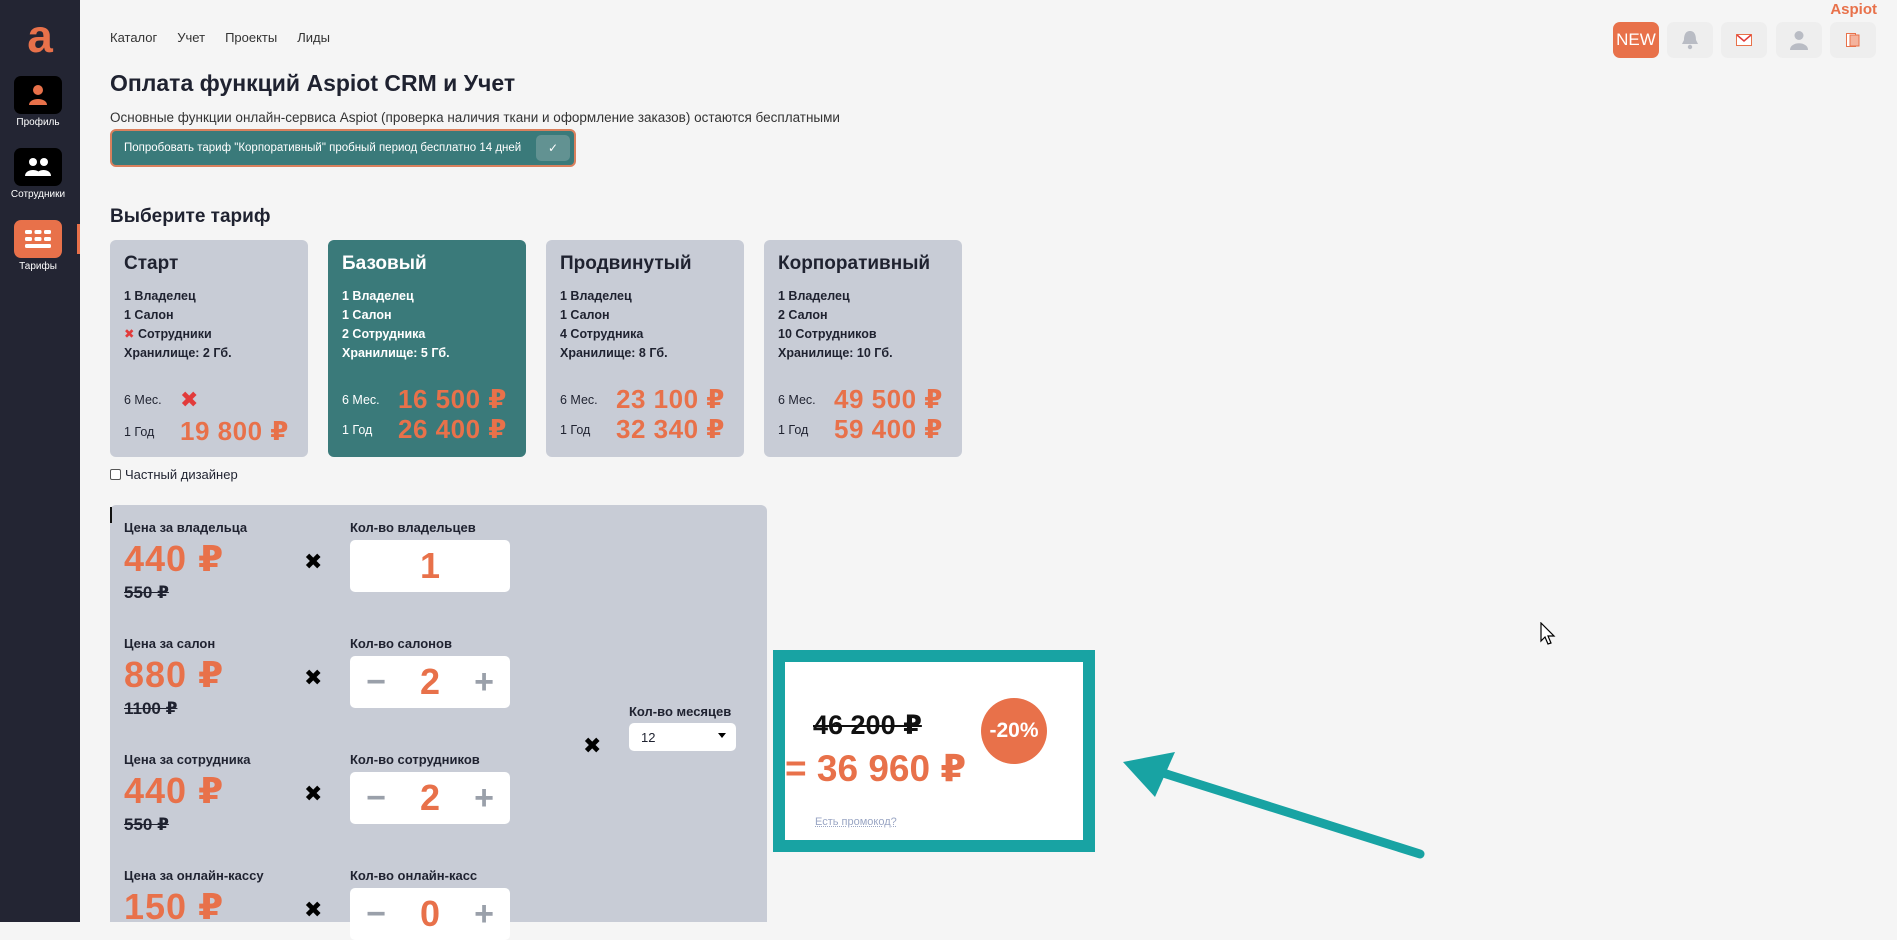 This screenshot has width=1897, height=940. Describe the element at coordinates (313, 37) in the screenshot. I see `nav-leads: Лиды` at that location.